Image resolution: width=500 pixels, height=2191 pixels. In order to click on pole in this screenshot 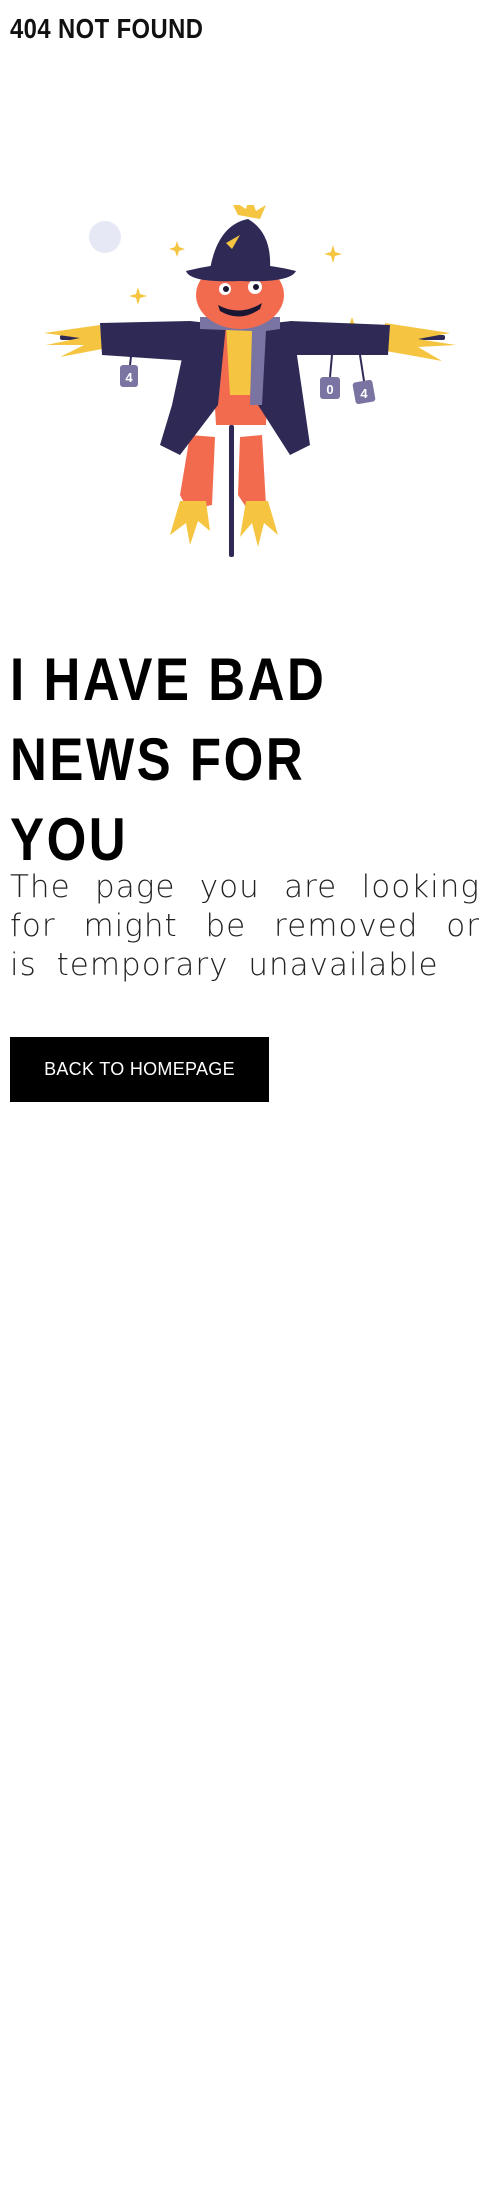, I will do `click(231, 491)`.